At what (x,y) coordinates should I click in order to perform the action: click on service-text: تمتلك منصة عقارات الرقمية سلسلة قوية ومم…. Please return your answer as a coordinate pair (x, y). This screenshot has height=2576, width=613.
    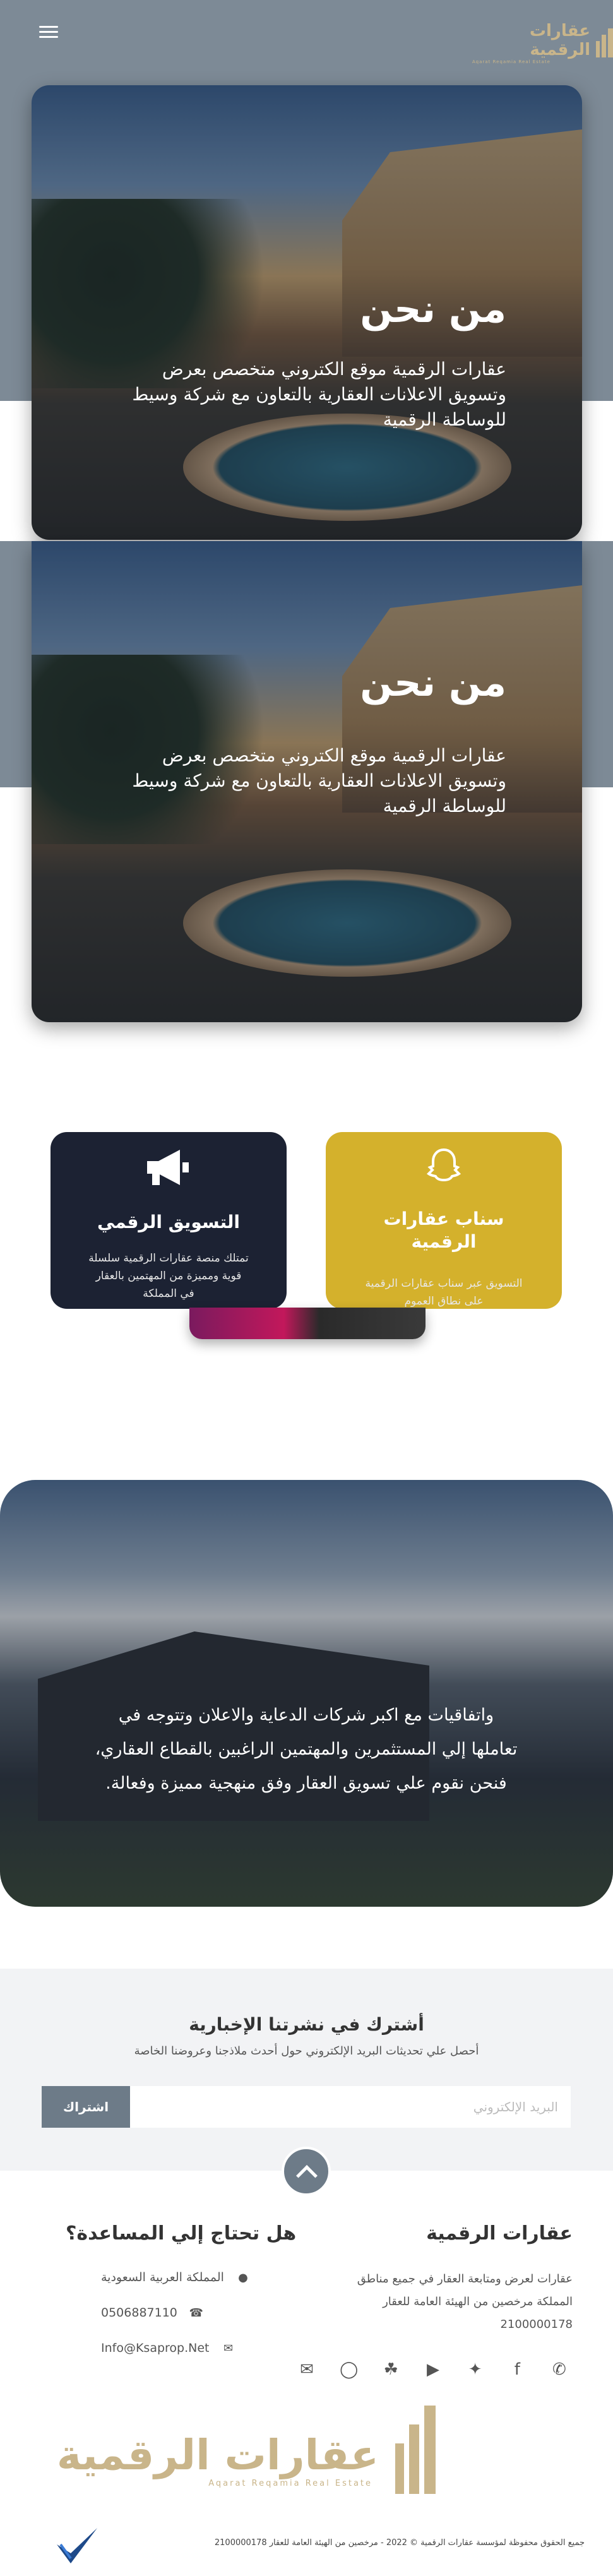
    Looking at the image, I should click on (168, 1276).